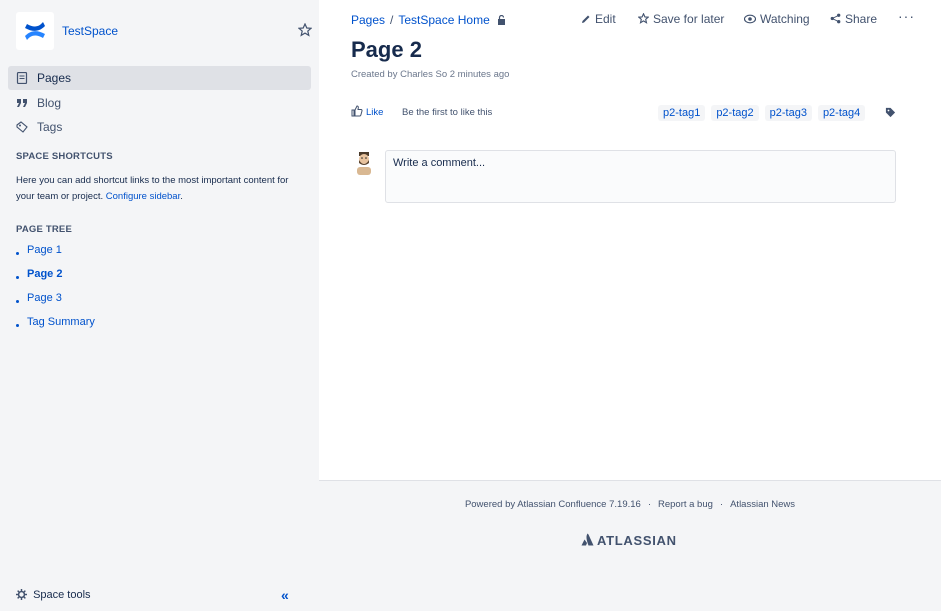 This screenshot has width=941, height=611. I want to click on watching-label: Watching, so click(785, 19).